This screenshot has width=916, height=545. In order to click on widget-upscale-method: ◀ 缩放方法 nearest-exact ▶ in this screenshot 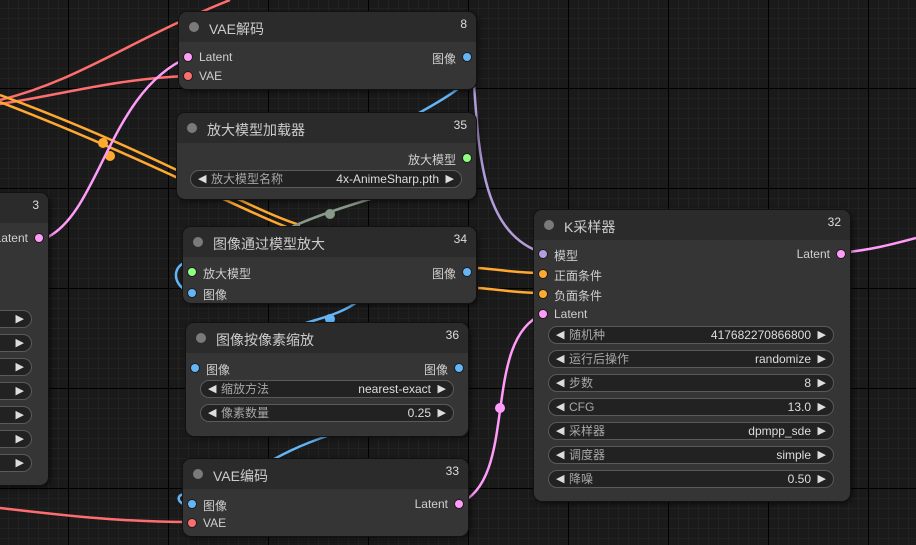, I will do `click(327, 389)`.